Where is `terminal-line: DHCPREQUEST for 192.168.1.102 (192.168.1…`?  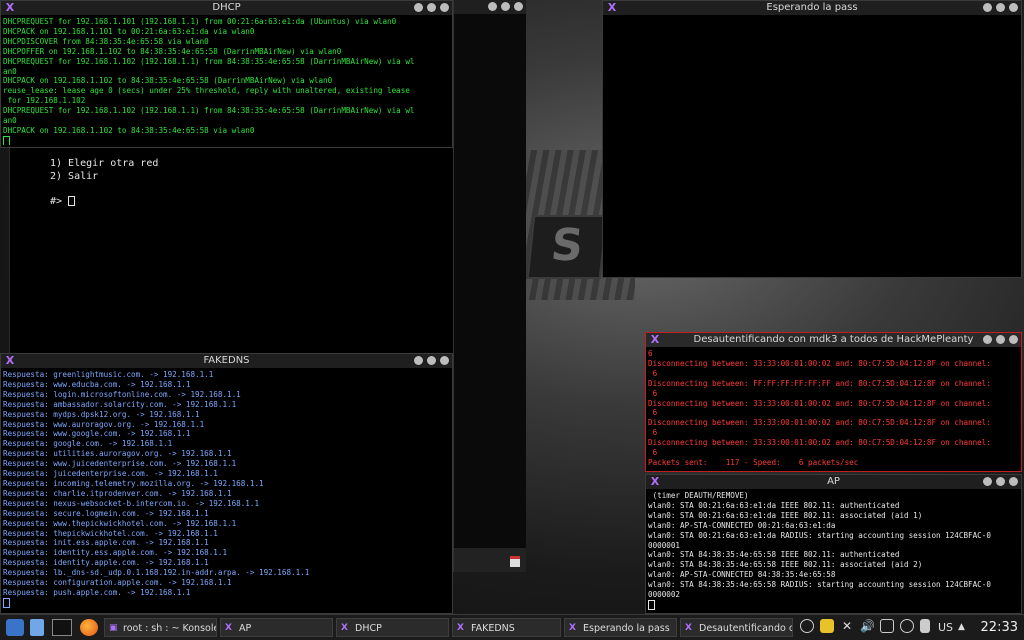 terminal-line: DHCPREQUEST for 192.168.1.102 (192.168.1… is located at coordinates (209, 111).